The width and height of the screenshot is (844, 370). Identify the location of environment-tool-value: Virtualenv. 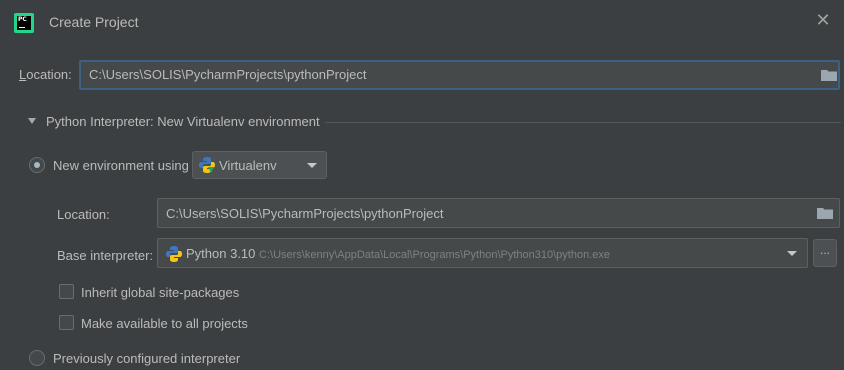
(248, 165).